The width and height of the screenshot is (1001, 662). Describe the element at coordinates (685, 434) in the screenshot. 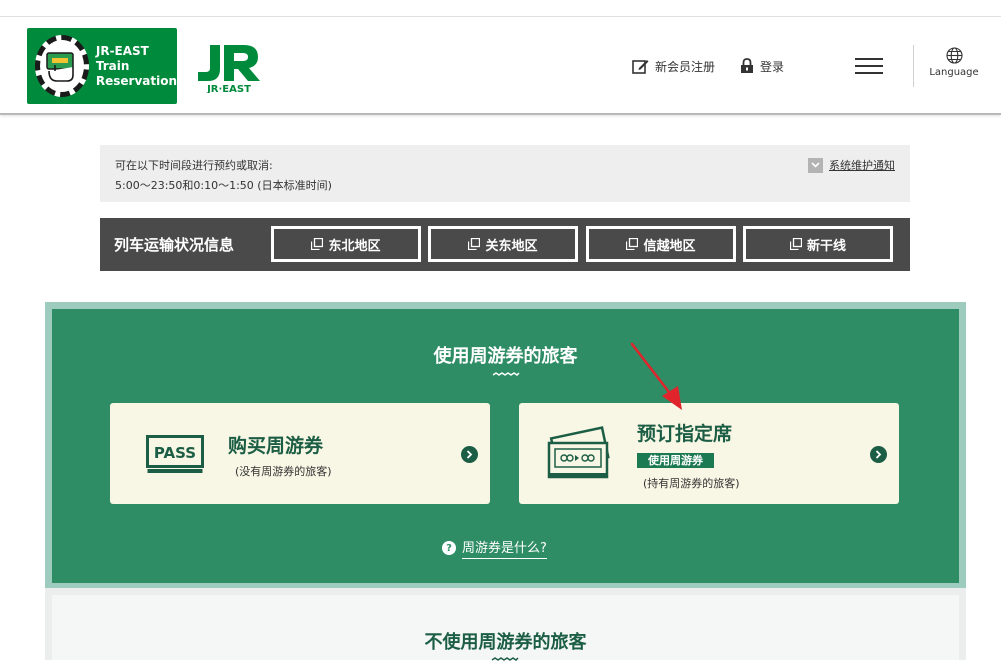

I see `reserve-seat-title: 预订指定席` at that location.